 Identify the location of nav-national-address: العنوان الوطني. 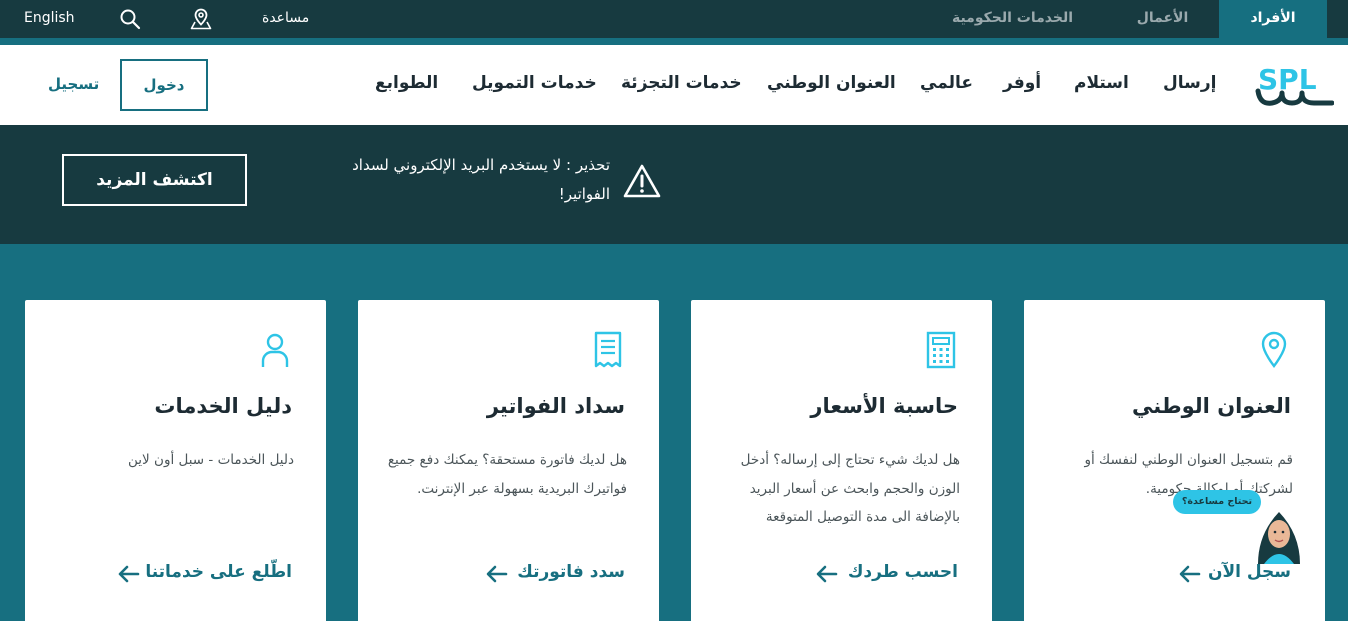
(831, 83).